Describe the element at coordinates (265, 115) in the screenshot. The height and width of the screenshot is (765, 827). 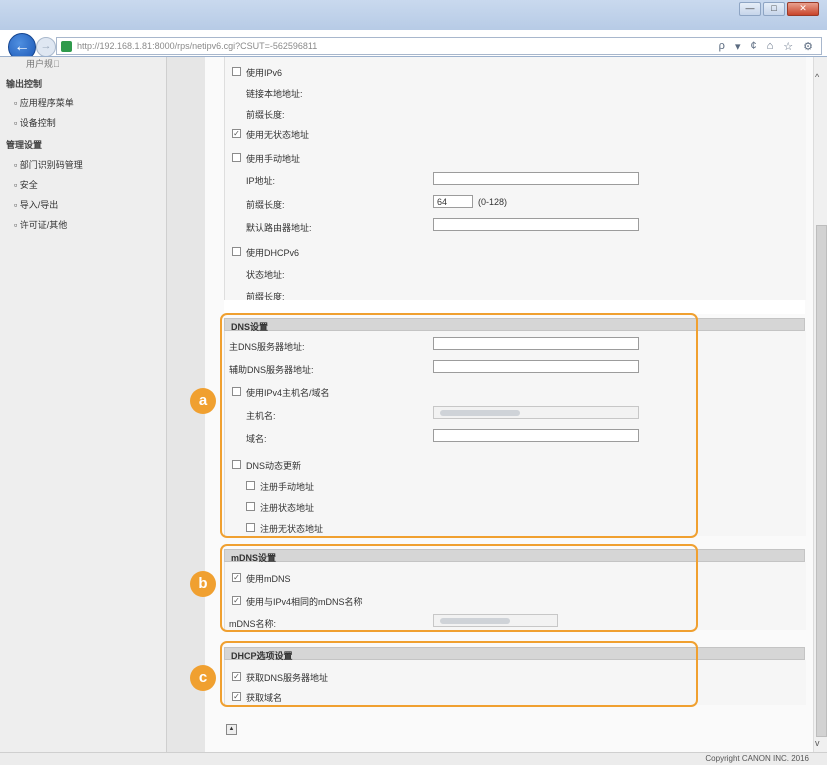
I see `prefix-length-label-1: 前缀长度:` at that location.